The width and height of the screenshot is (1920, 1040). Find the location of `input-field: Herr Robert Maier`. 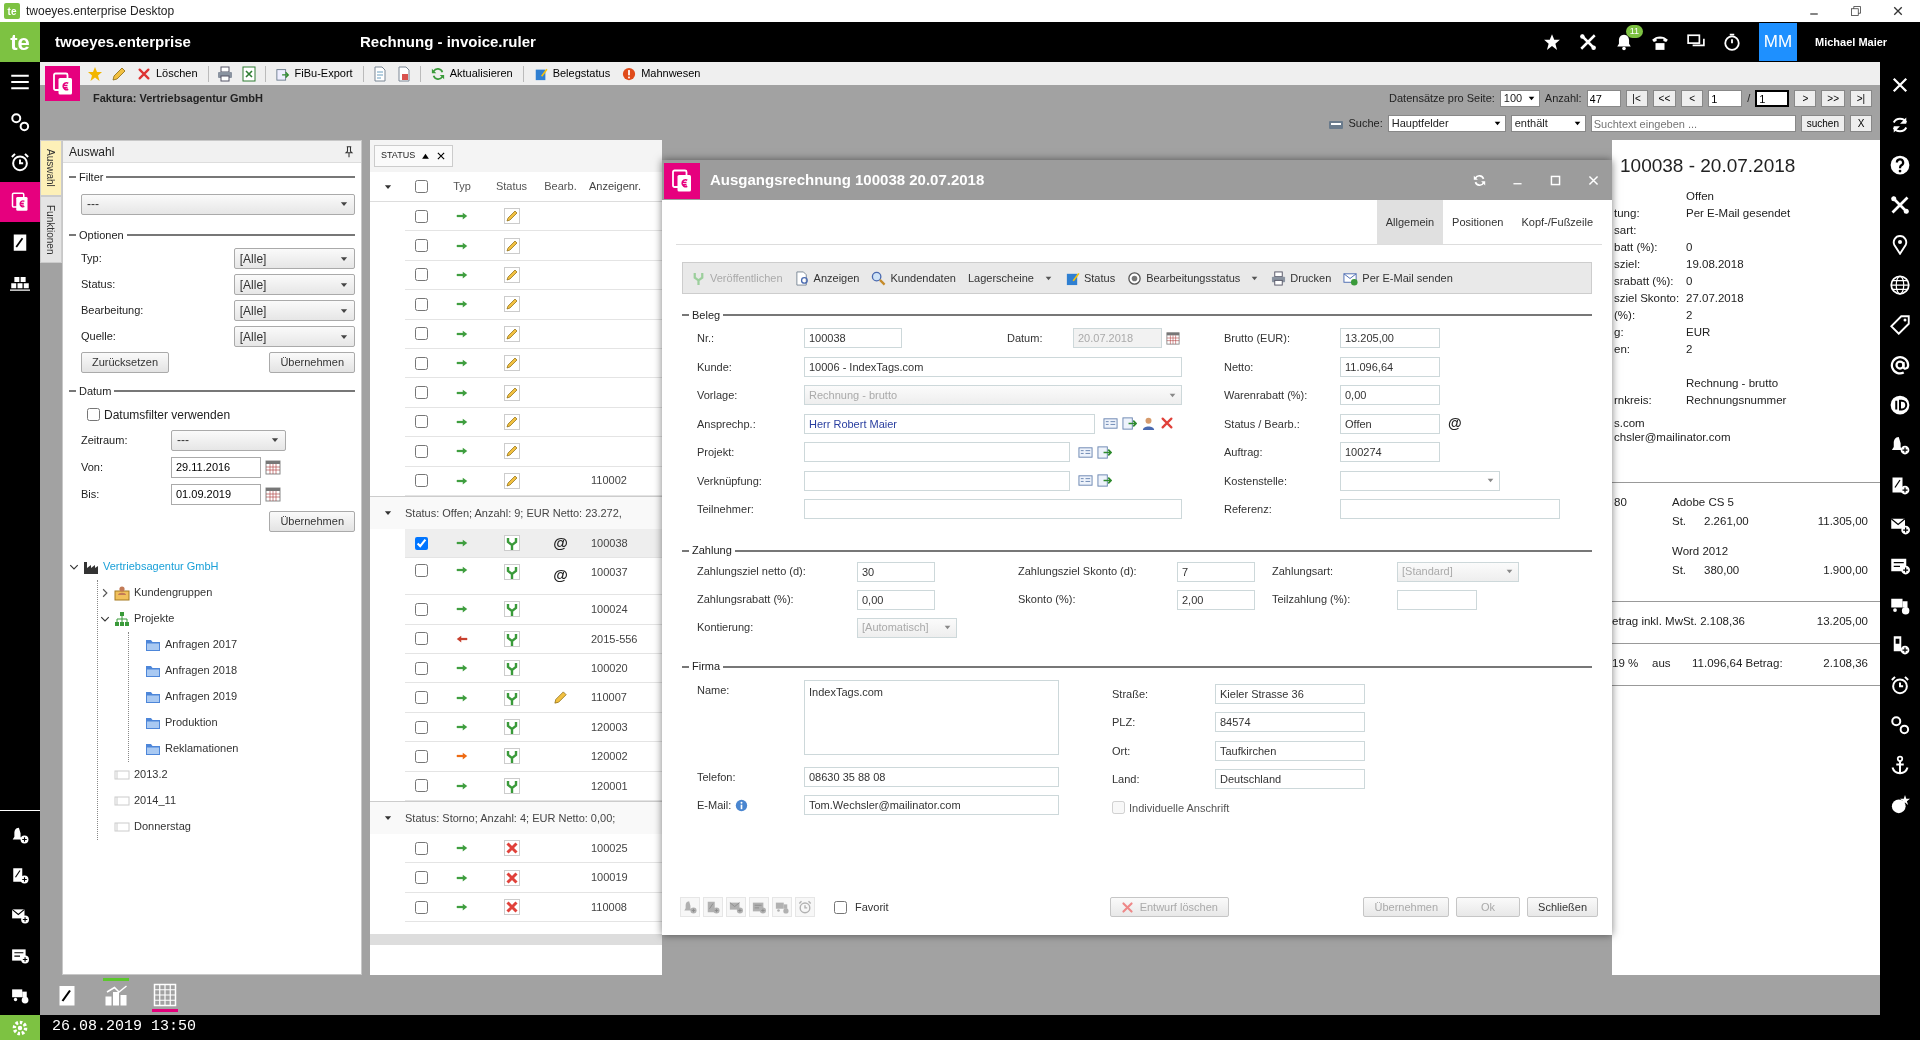

input-field: Herr Robert Maier is located at coordinates (949, 423).